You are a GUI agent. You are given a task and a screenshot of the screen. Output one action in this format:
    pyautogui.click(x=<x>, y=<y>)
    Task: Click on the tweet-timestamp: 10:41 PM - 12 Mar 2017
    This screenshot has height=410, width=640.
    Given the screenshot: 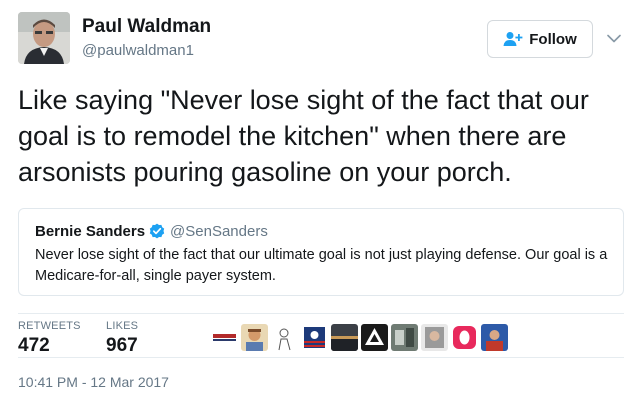 What is the action you would take?
    pyautogui.click(x=93, y=382)
    